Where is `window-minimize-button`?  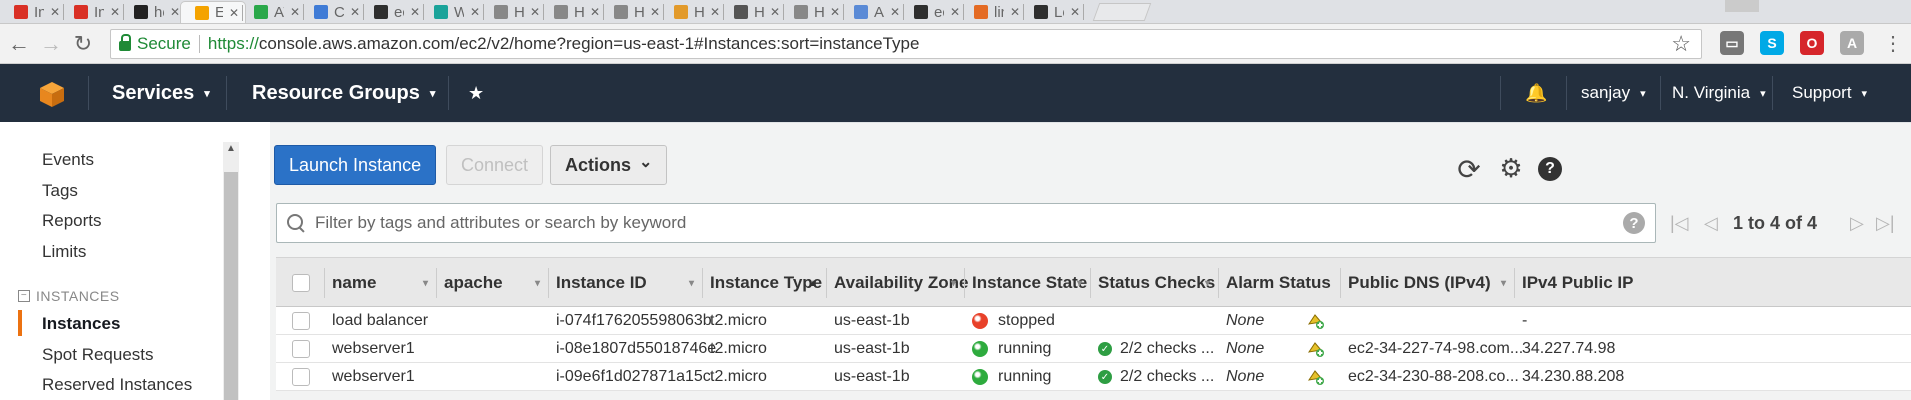 window-minimize-button is located at coordinates (1742, 6).